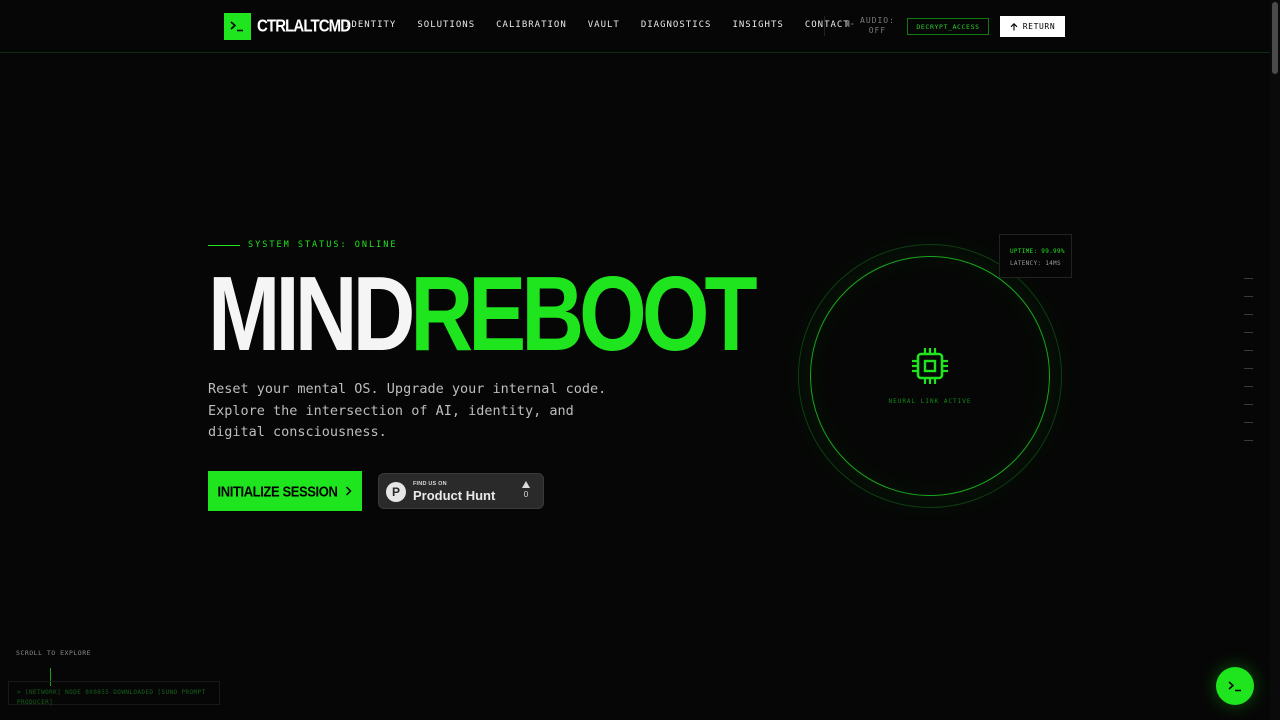 This screenshot has width=1280, height=720. I want to click on return-button: RETURN, so click(1032, 26).